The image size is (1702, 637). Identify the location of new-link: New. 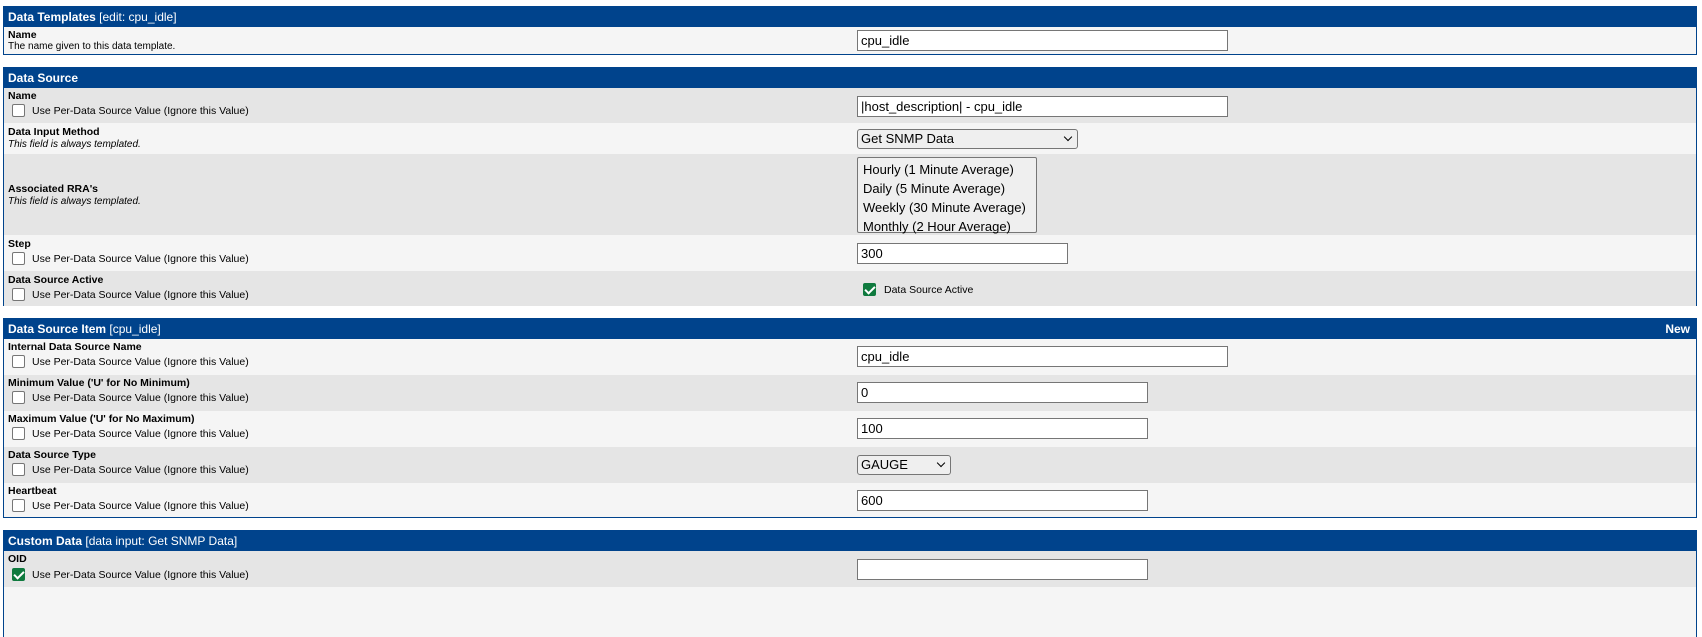
(1677, 329).